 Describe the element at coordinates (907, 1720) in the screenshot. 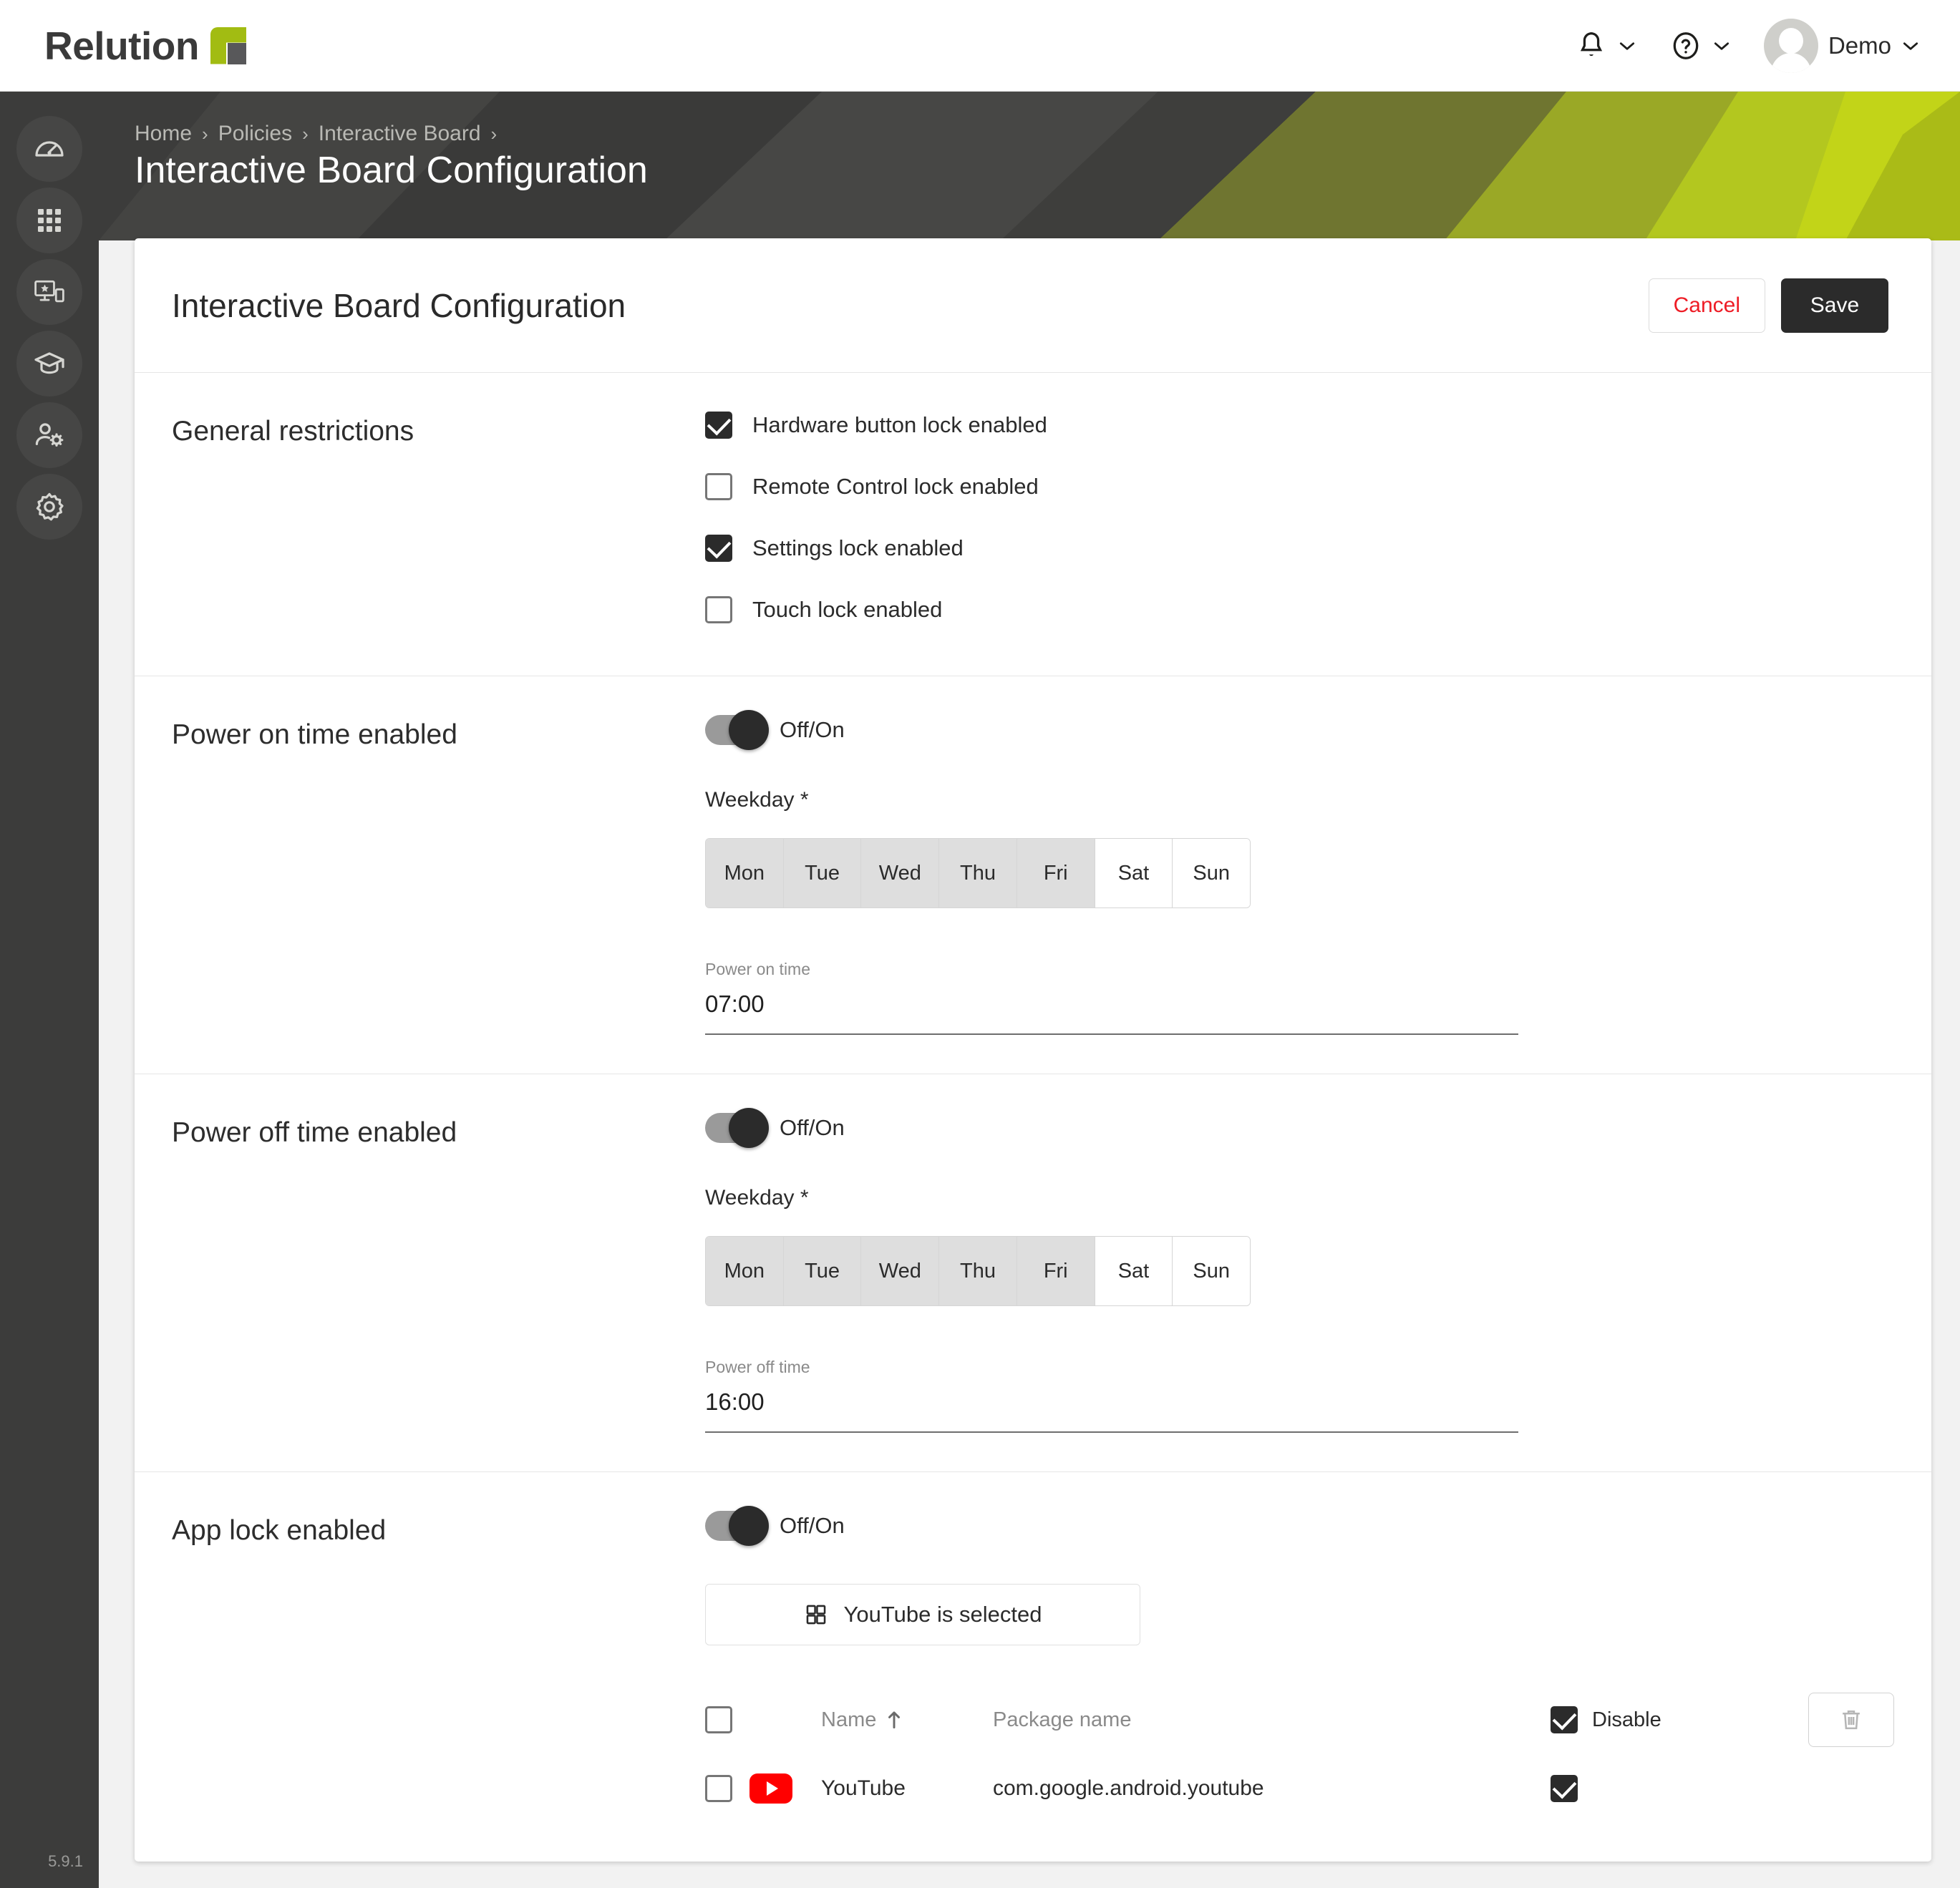

I see `column-header-name: Name` at that location.